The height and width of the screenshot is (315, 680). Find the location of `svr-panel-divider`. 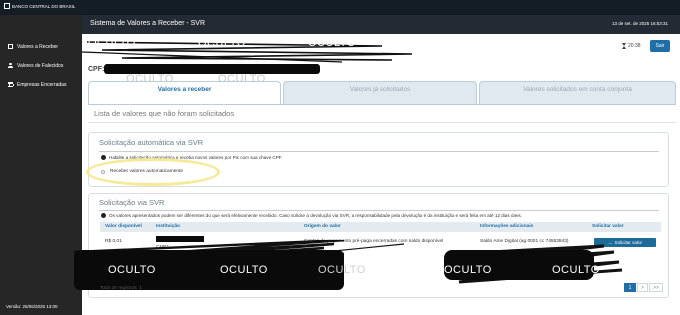

svr-panel-divider is located at coordinates (379, 210).